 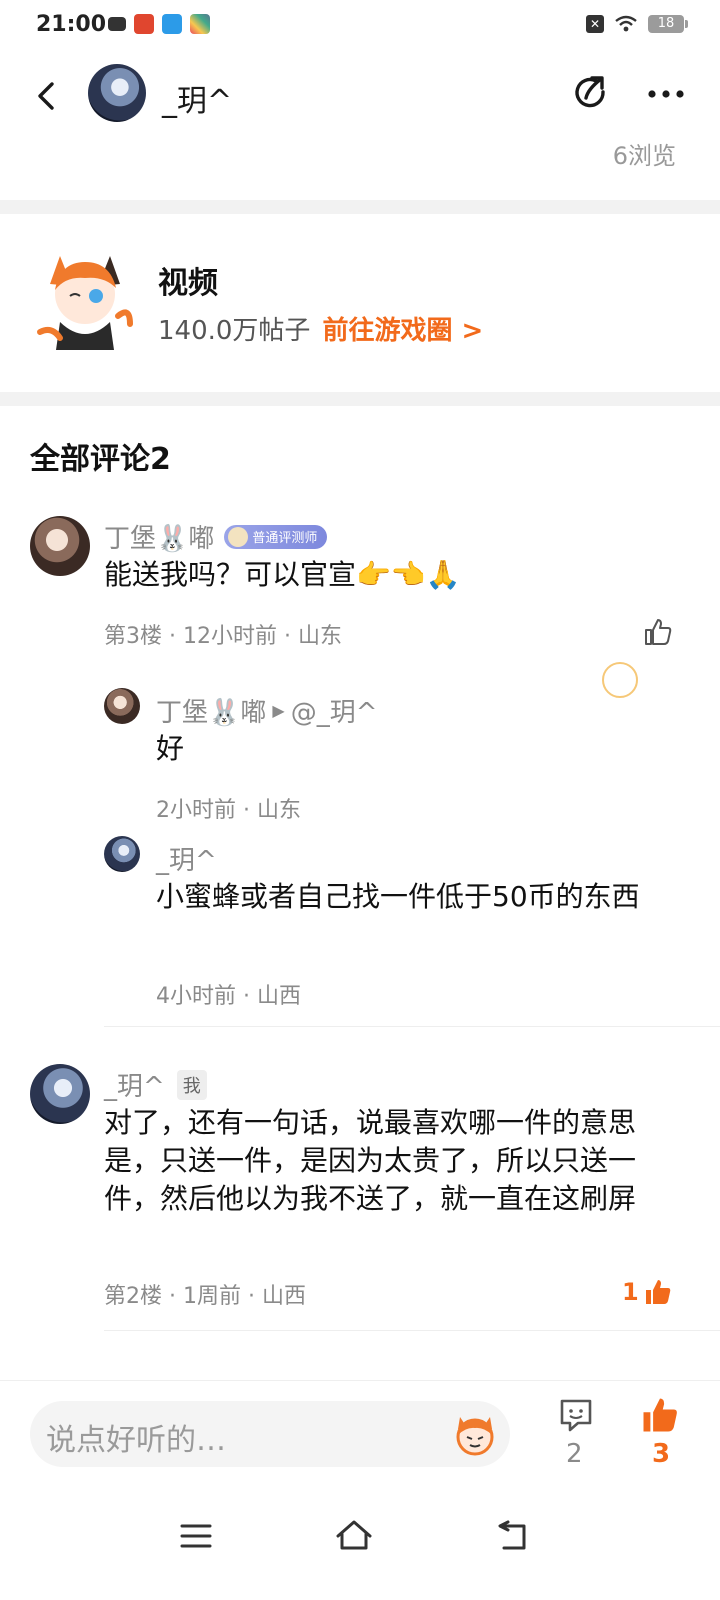 I want to click on send-app-icon, so click(x=172, y=24).